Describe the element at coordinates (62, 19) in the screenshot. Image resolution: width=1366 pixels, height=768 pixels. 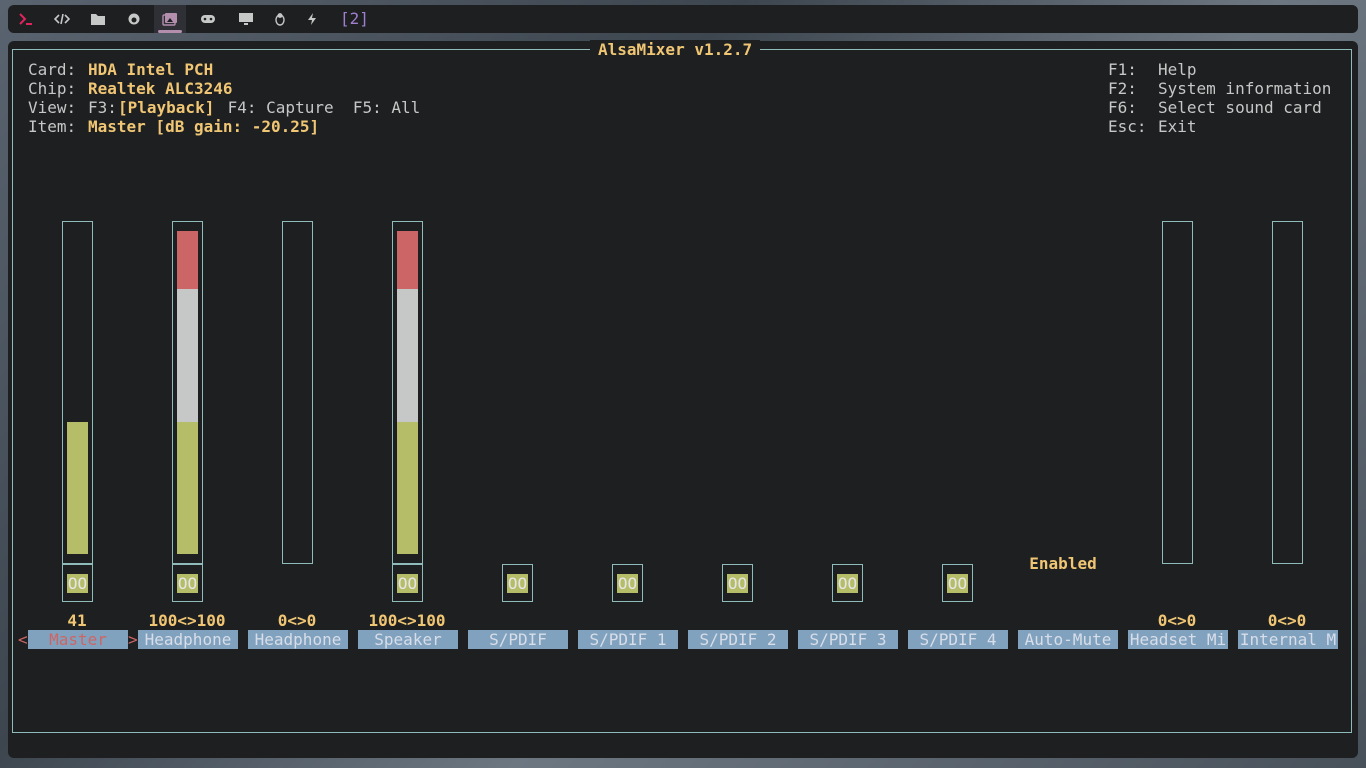
I see `code-icon` at that location.